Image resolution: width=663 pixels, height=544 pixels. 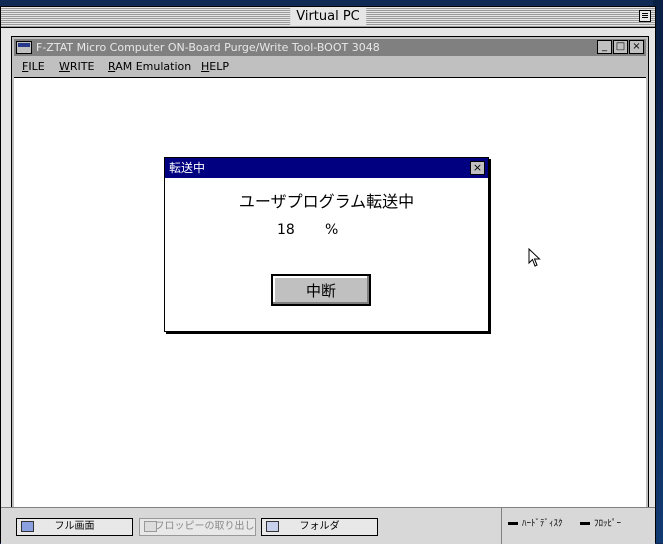 I want to click on system-menu-icon, so click(x=24, y=47).